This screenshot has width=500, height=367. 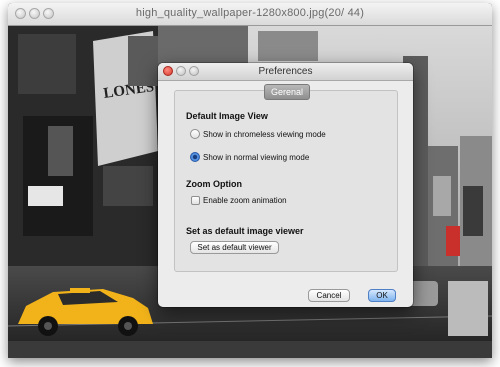 What do you see at coordinates (195, 200) in the screenshot?
I see `zoom-animation-checkbox` at bounding box center [195, 200].